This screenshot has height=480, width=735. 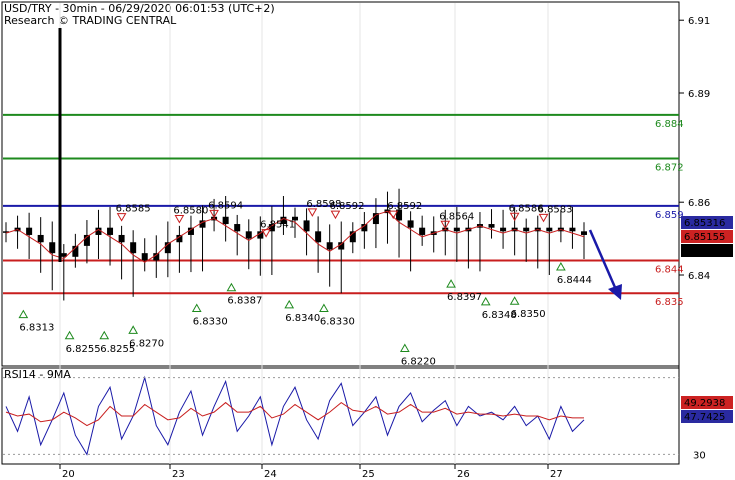 What do you see at coordinates (418, 362) in the screenshot?
I see `low-label: 6.8220` at bounding box center [418, 362].